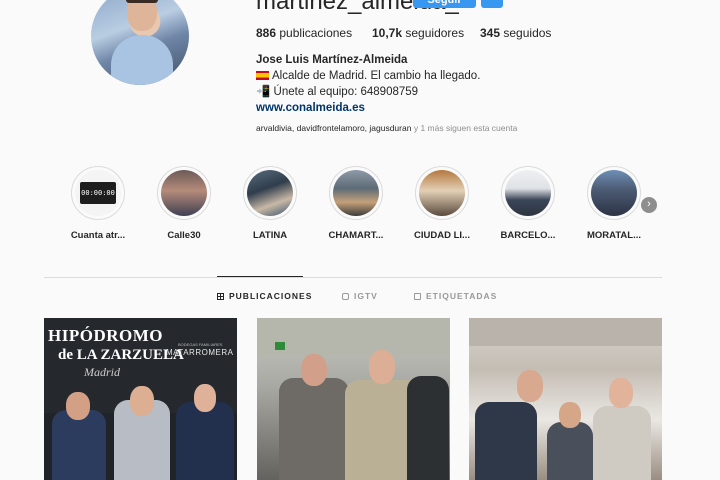 This screenshot has height=480, width=720. Describe the element at coordinates (387, 33) in the screenshot. I see `followers-count-value: 10,7k` at that location.